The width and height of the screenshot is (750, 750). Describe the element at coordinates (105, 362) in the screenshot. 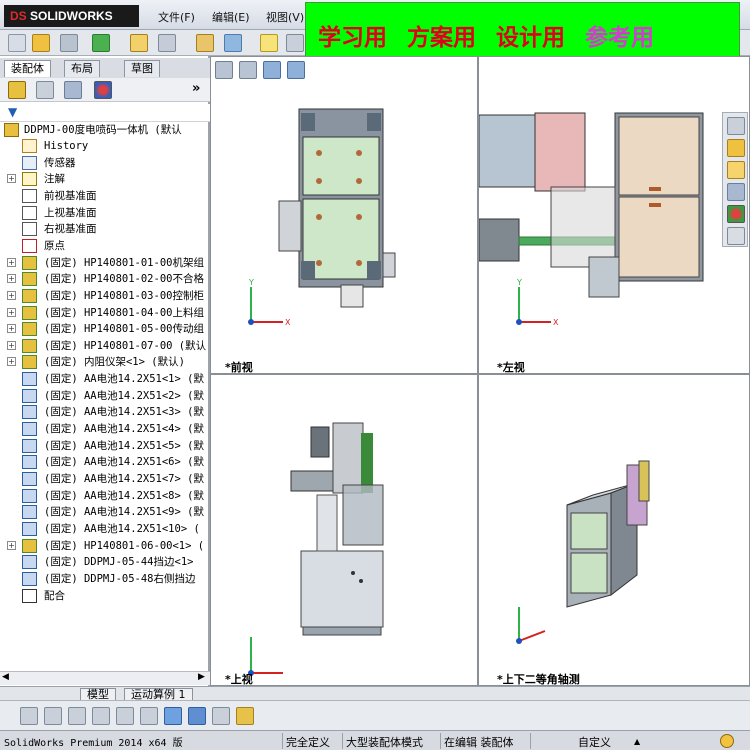

I see `tree-item: + (固定) 内阻仪架<1> (默认)` at that location.